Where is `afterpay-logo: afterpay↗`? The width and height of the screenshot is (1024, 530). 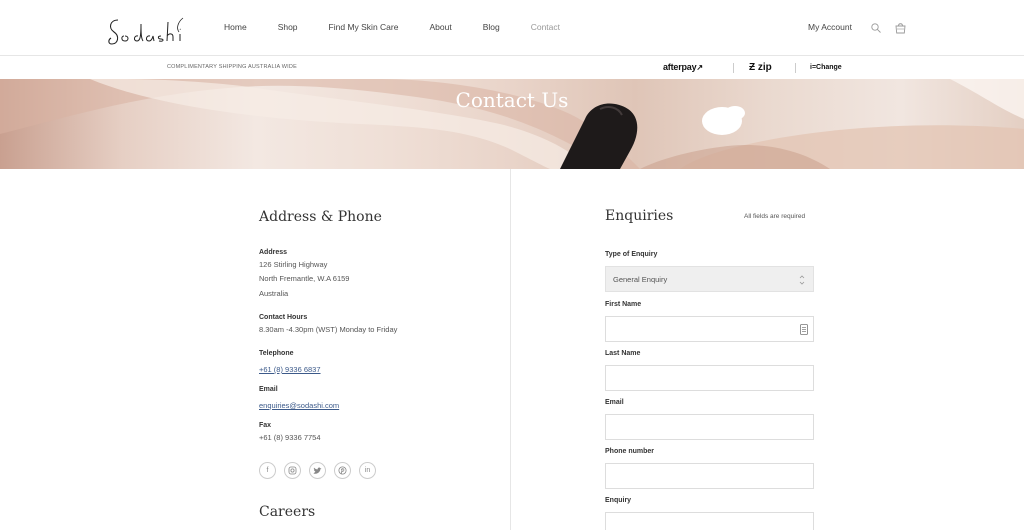
afterpay-logo: afterpay↗ is located at coordinates (683, 67).